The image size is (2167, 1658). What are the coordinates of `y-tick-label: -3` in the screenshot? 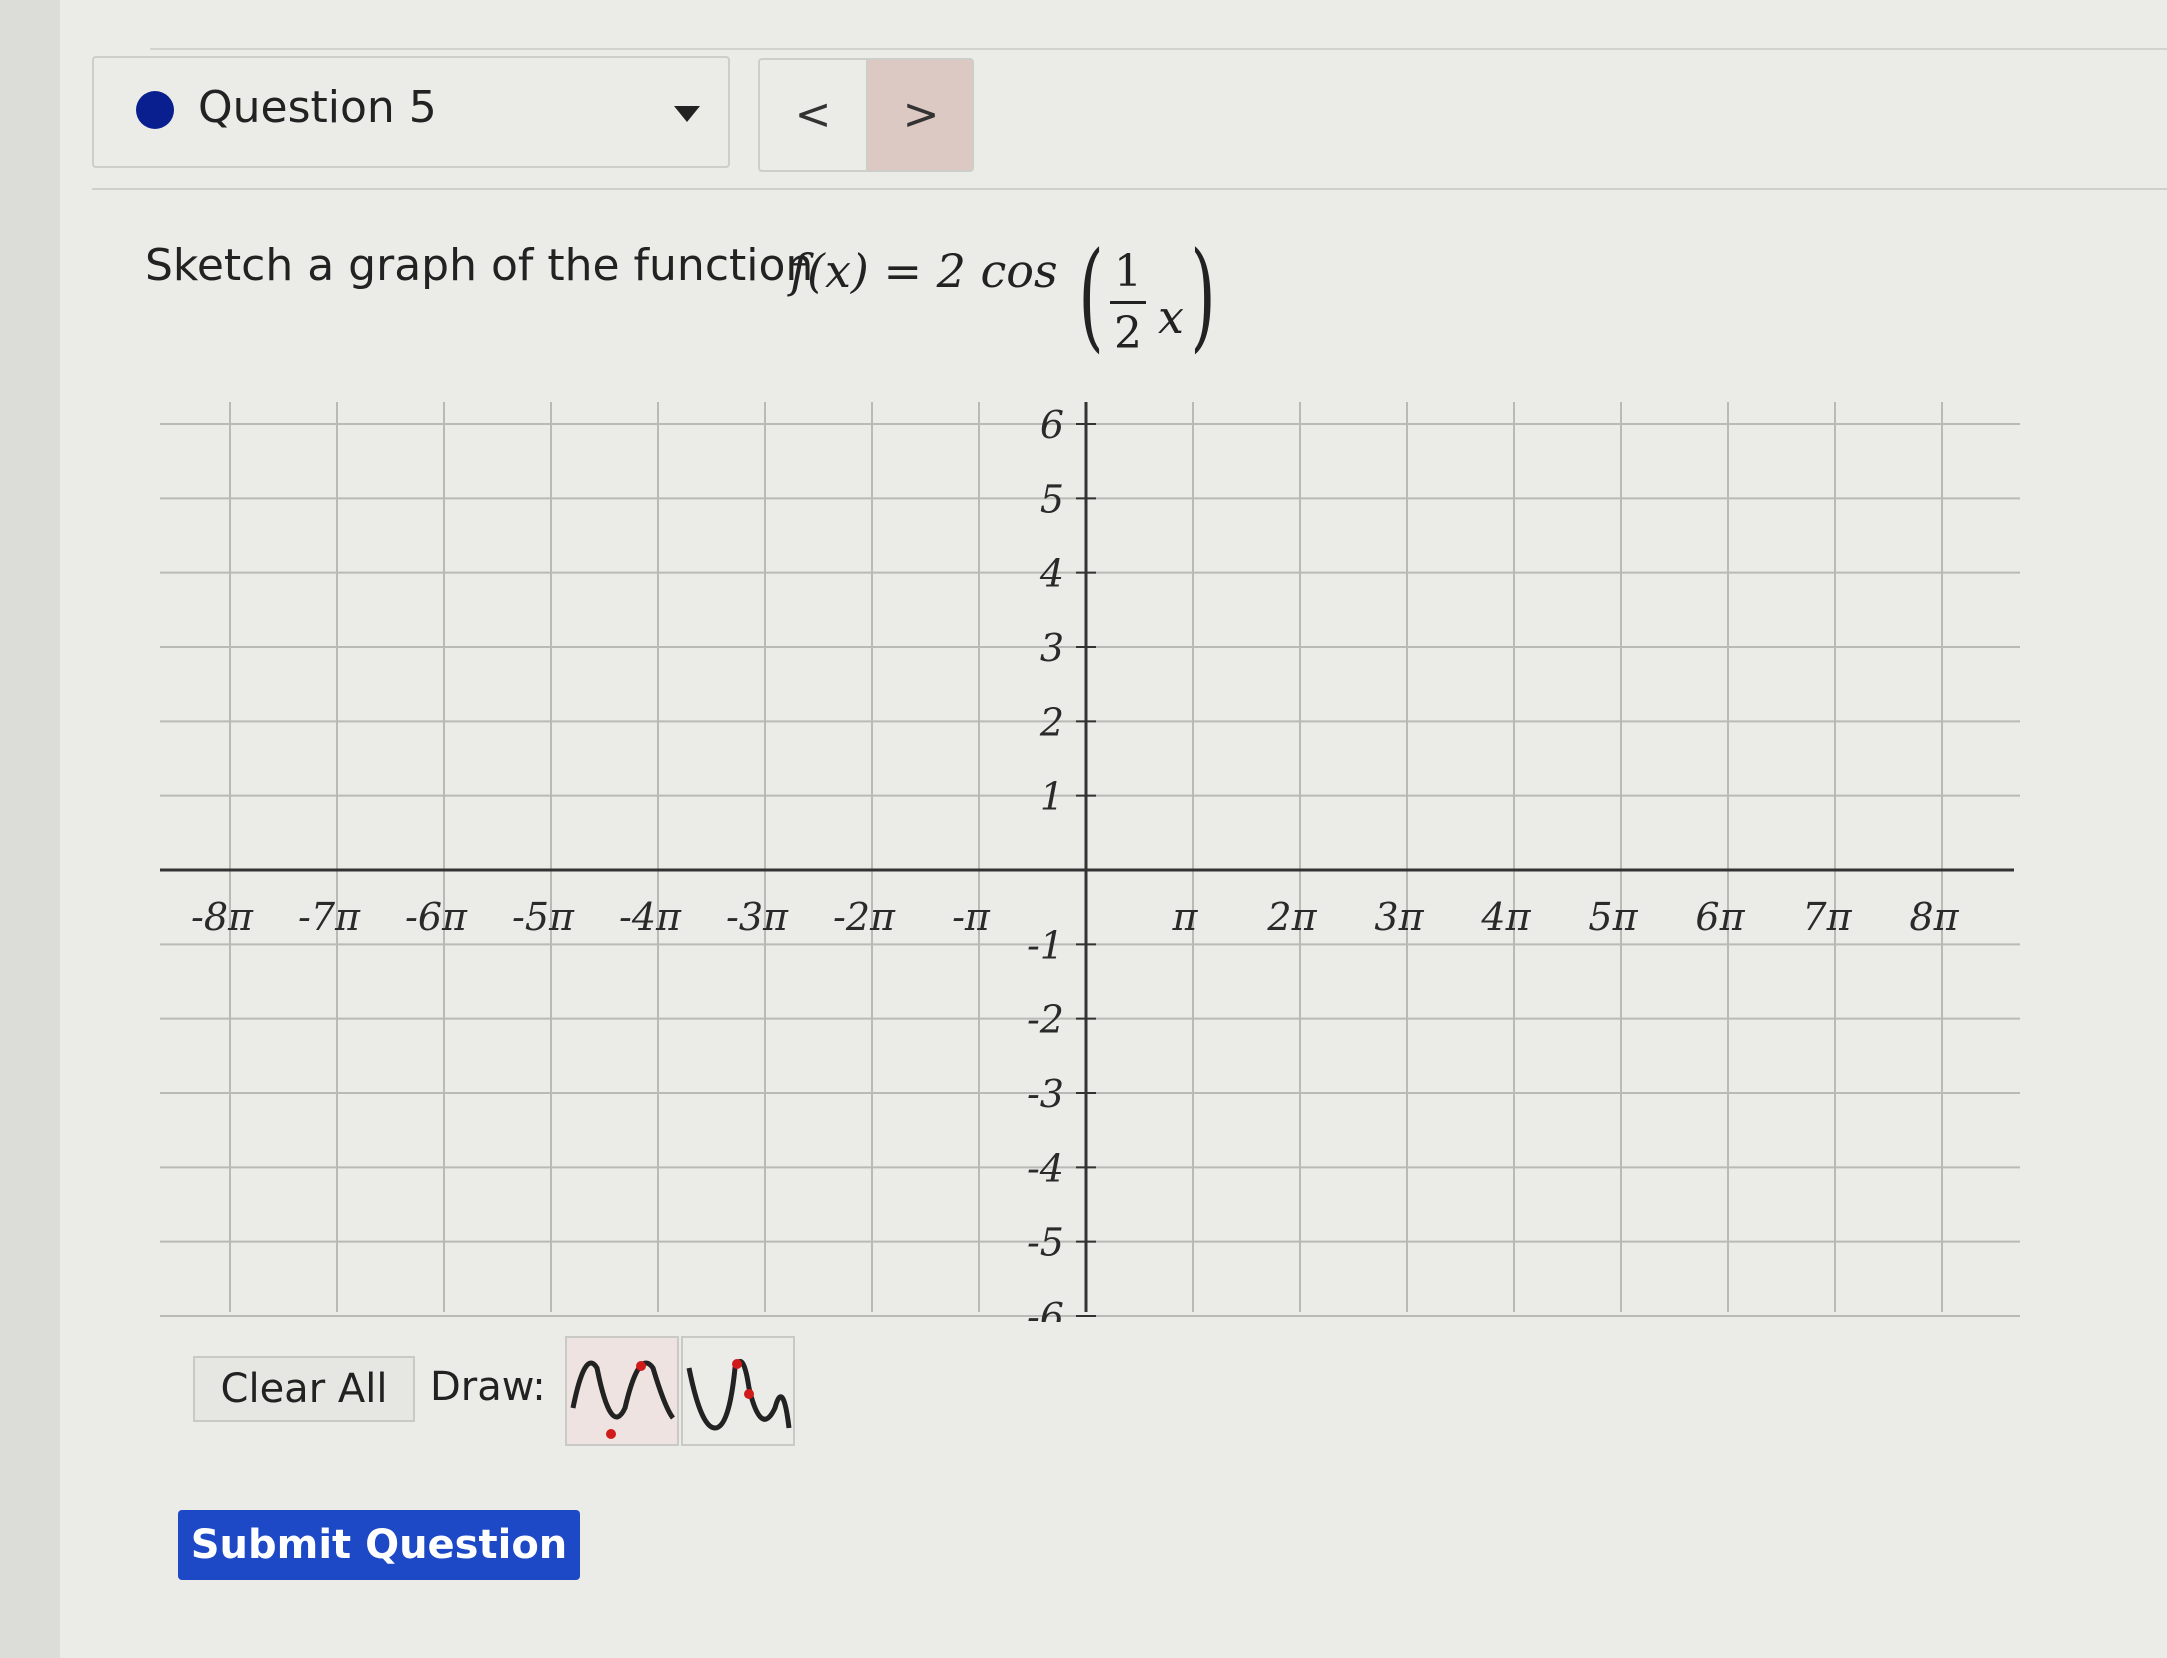 It's located at (1045, 1094).